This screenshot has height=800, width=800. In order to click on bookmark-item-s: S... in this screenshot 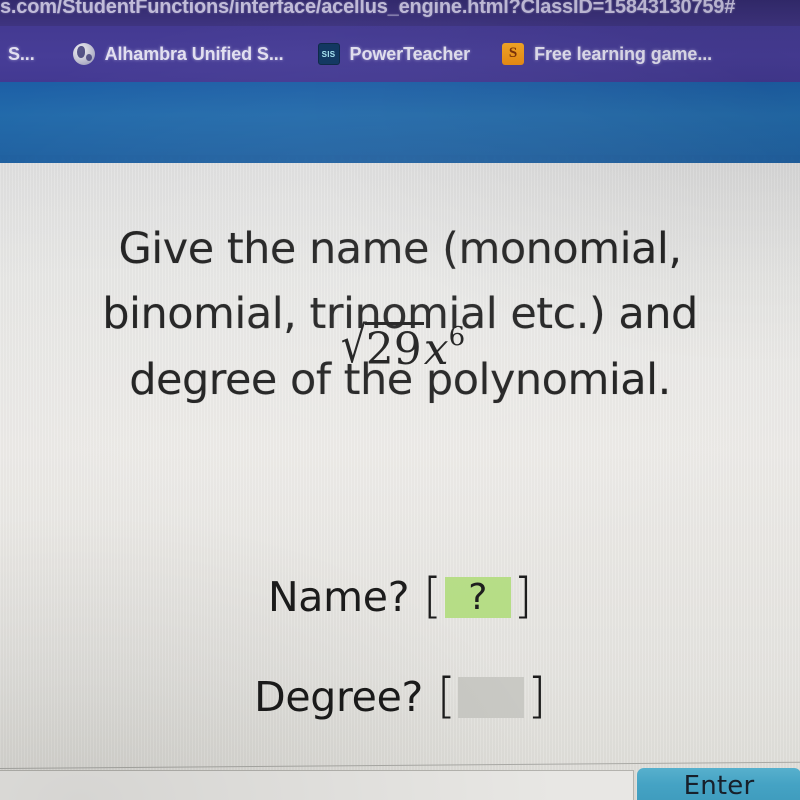, I will do `click(21, 54)`.